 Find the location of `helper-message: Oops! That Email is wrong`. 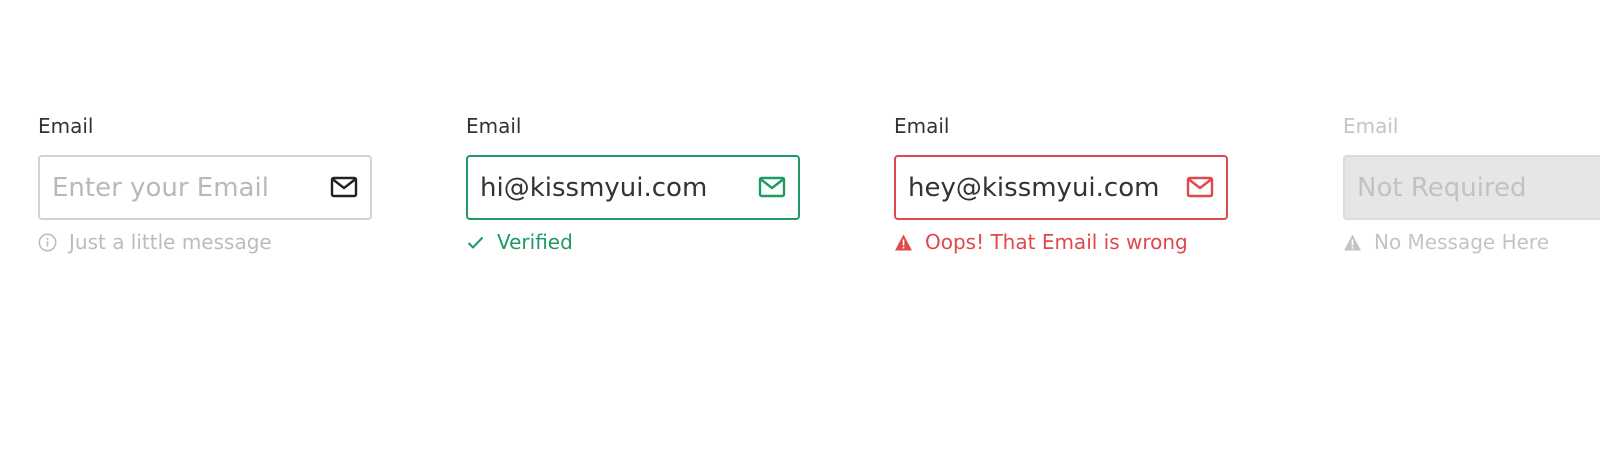

helper-message: Oops! That Email is wrong is located at coordinates (1061, 242).